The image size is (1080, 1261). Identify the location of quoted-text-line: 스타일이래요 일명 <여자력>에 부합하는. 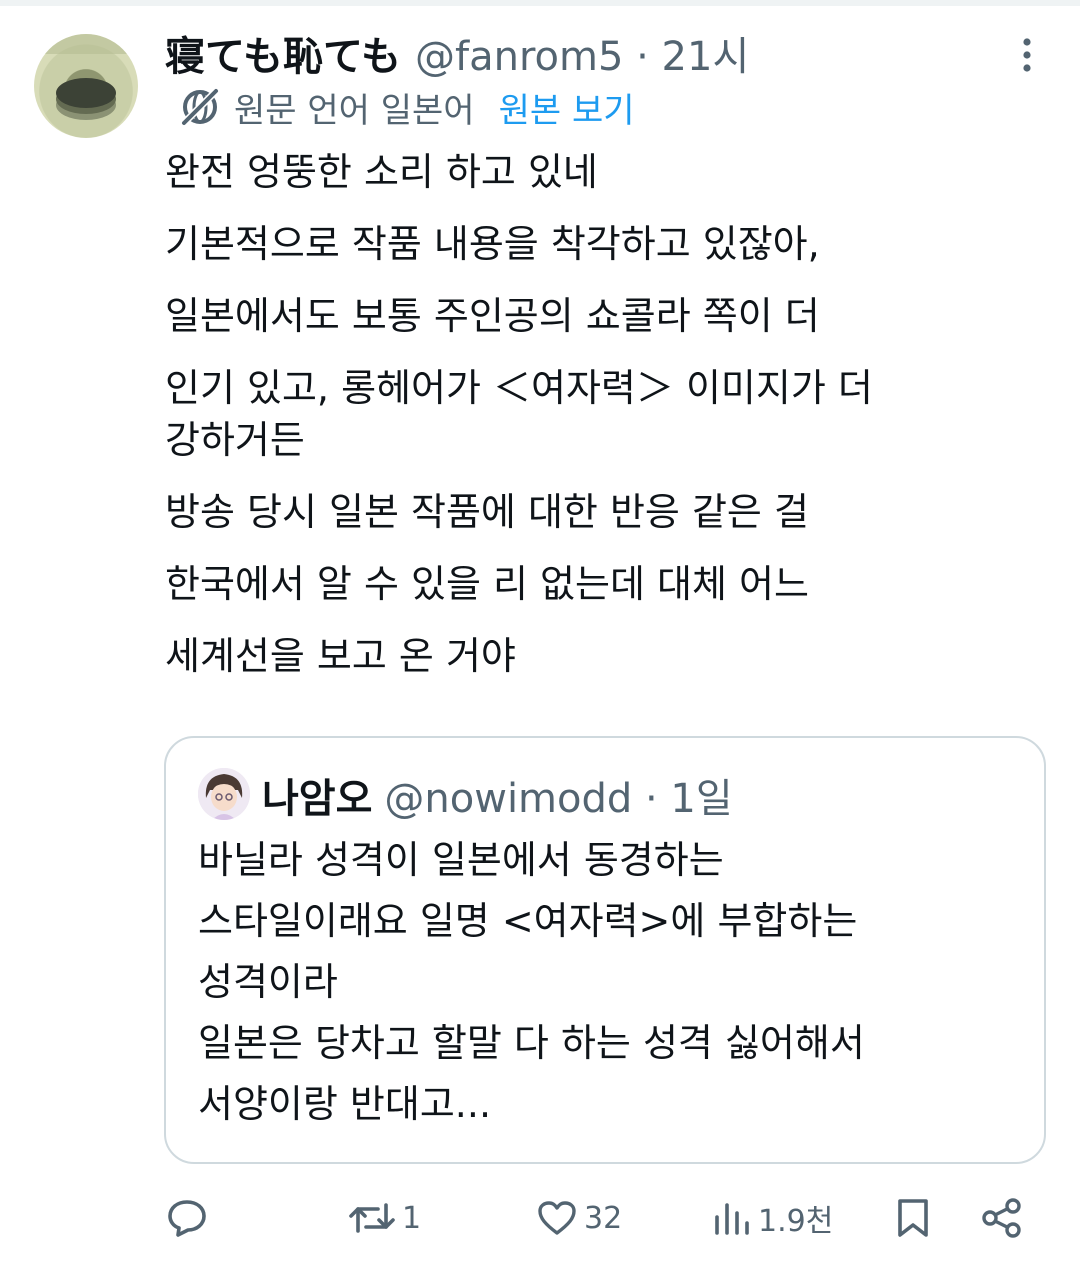
(528, 921).